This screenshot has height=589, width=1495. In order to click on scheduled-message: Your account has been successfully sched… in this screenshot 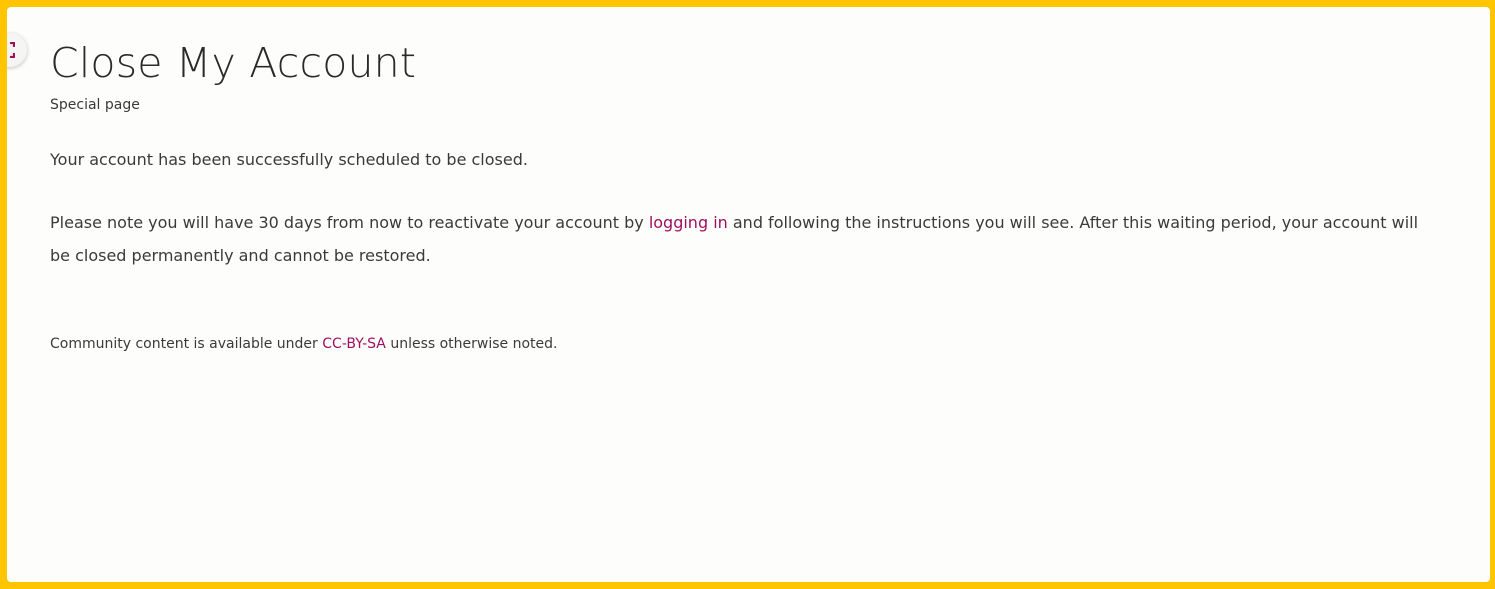, I will do `click(289, 159)`.